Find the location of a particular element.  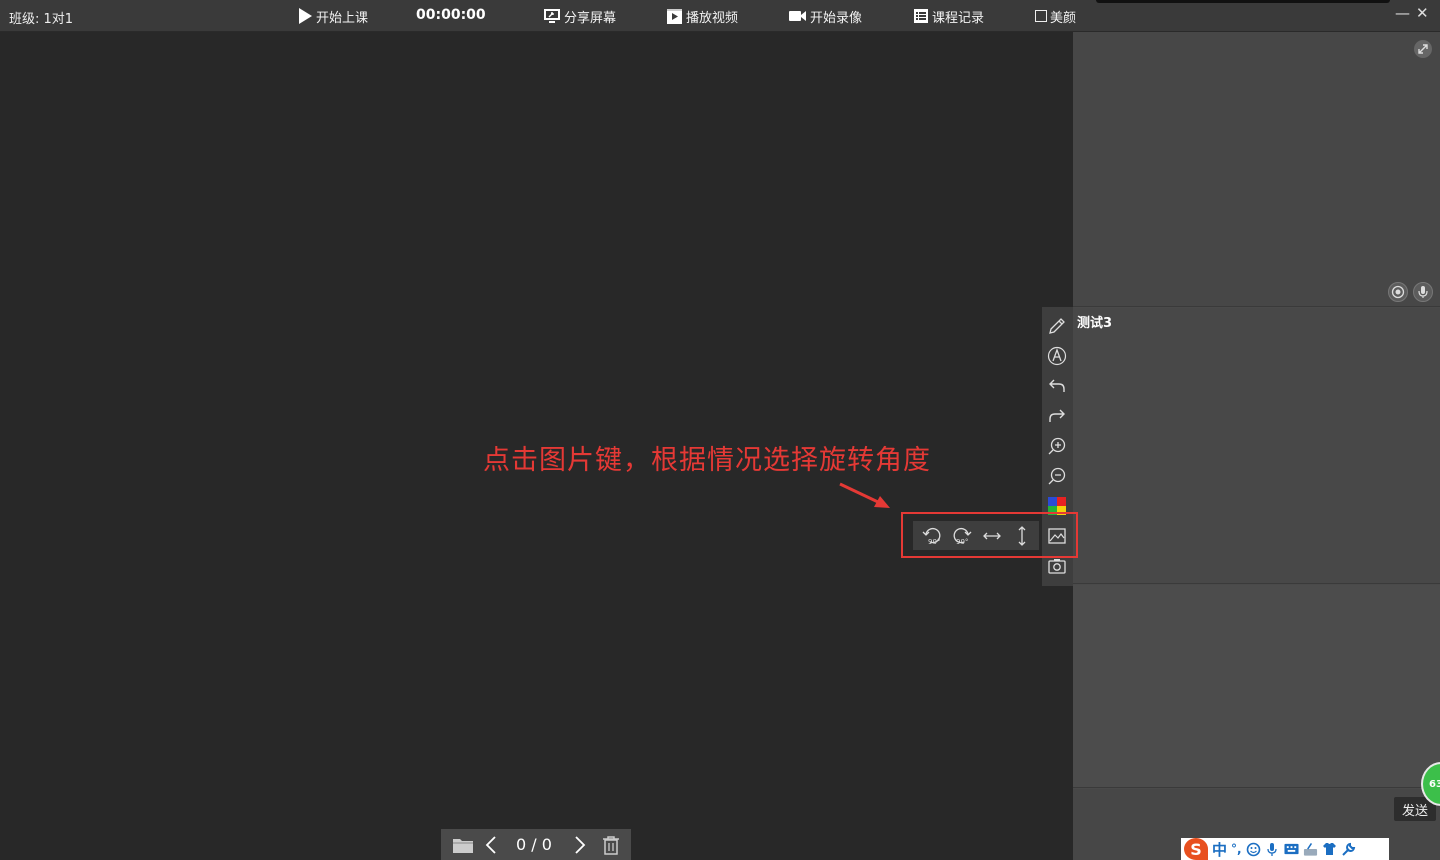

play-video-button: 播放视频 is located at coordinates (702, 16).